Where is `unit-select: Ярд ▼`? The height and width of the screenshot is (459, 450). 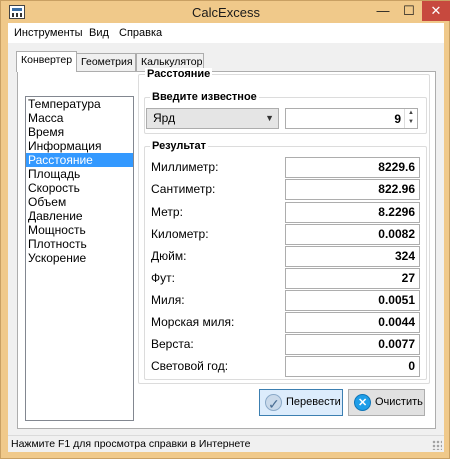 unit-select: Ярд ▼ is located at coordinates (212, 118).